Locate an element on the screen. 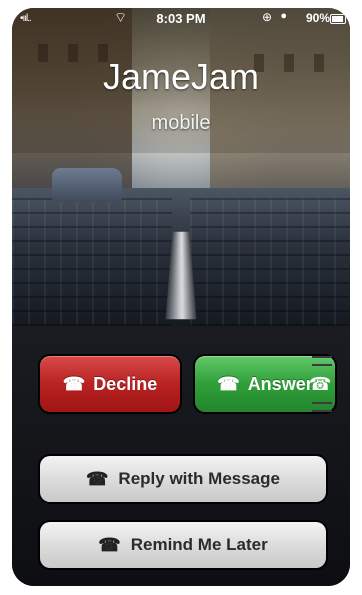 Image resolution: width=362 pixels, height=595 pixels. answer-label: Answer is located at coordinates (280, 383).